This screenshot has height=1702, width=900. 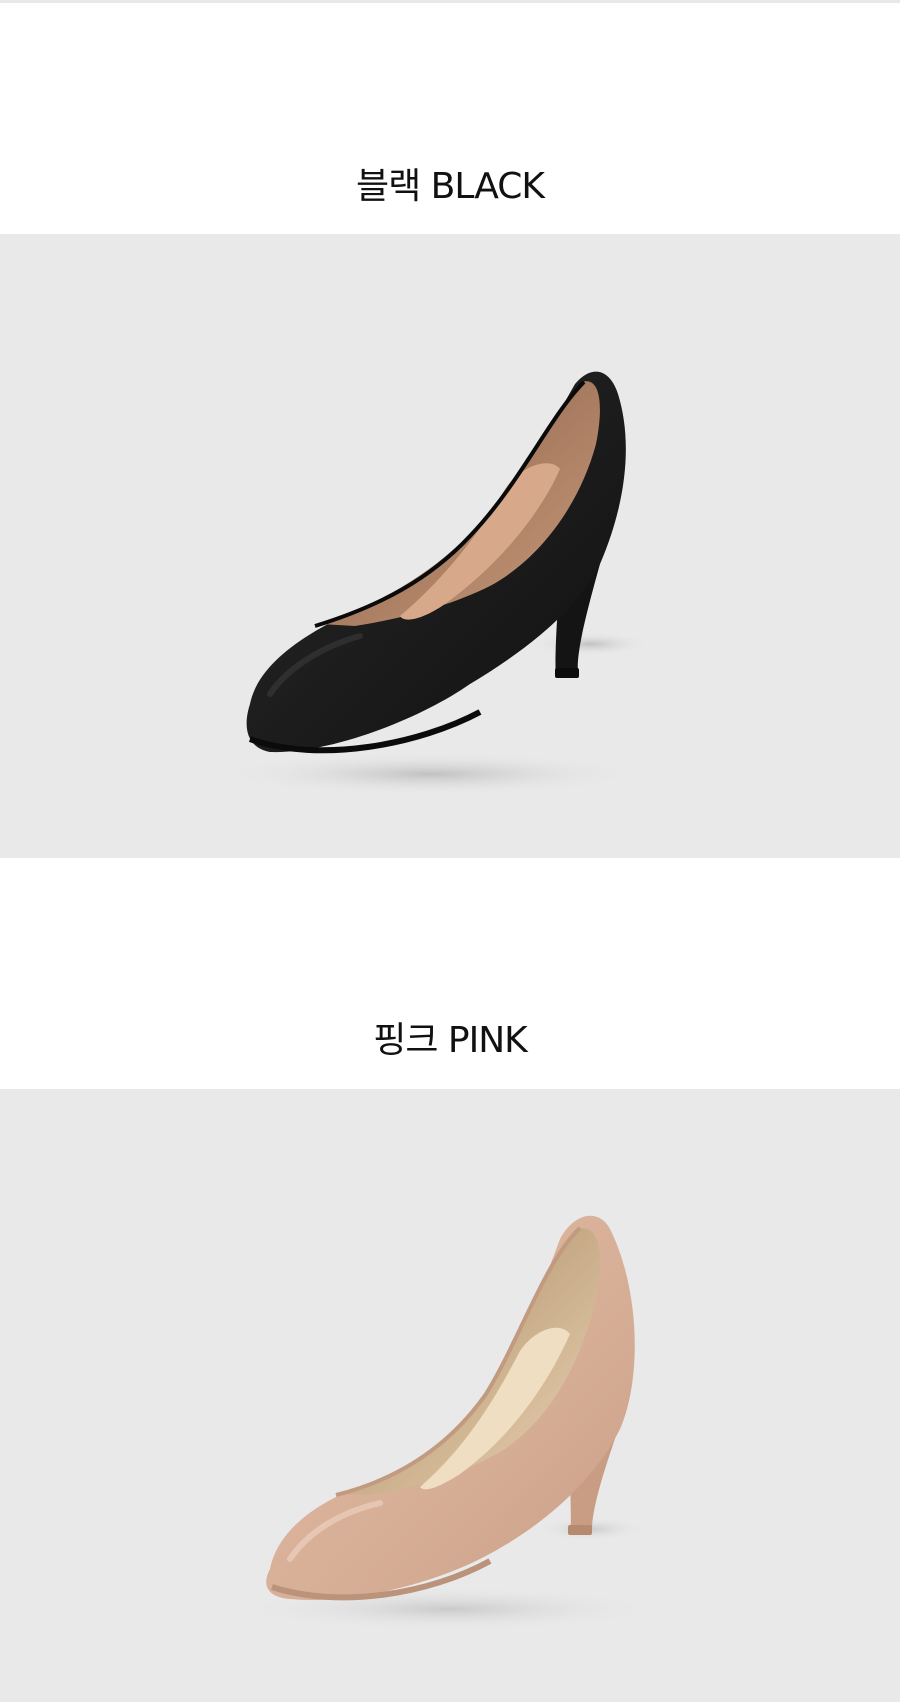 I want to click on top-divider, so click(x=450, y=1).